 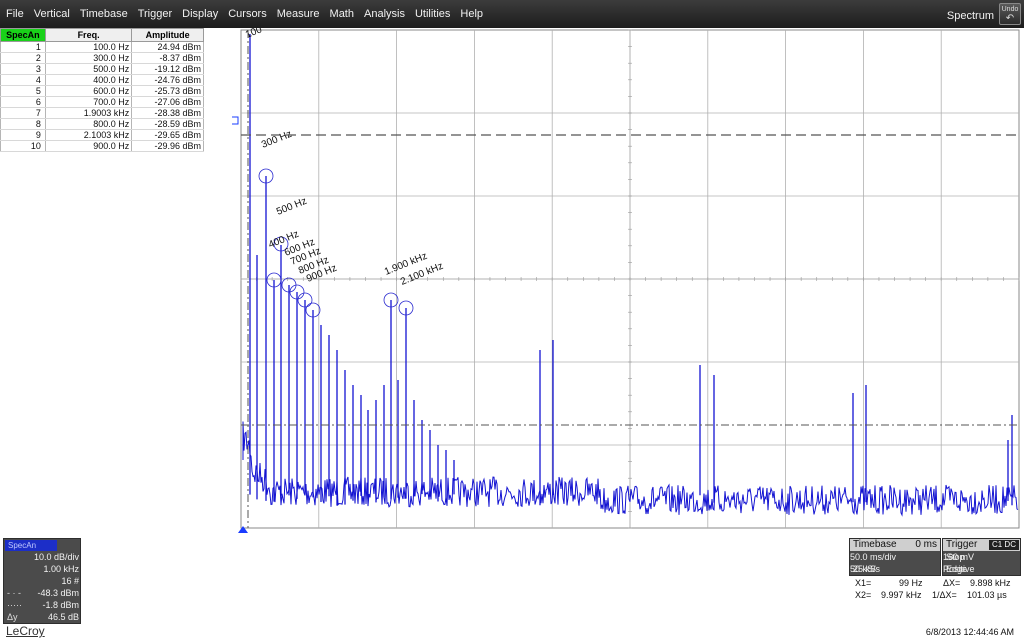 What do you see at coordinates (61, 569) in the screenshot?
I see `horizontal-scale: 1.00 kHz` at bounding box center [61, 569].